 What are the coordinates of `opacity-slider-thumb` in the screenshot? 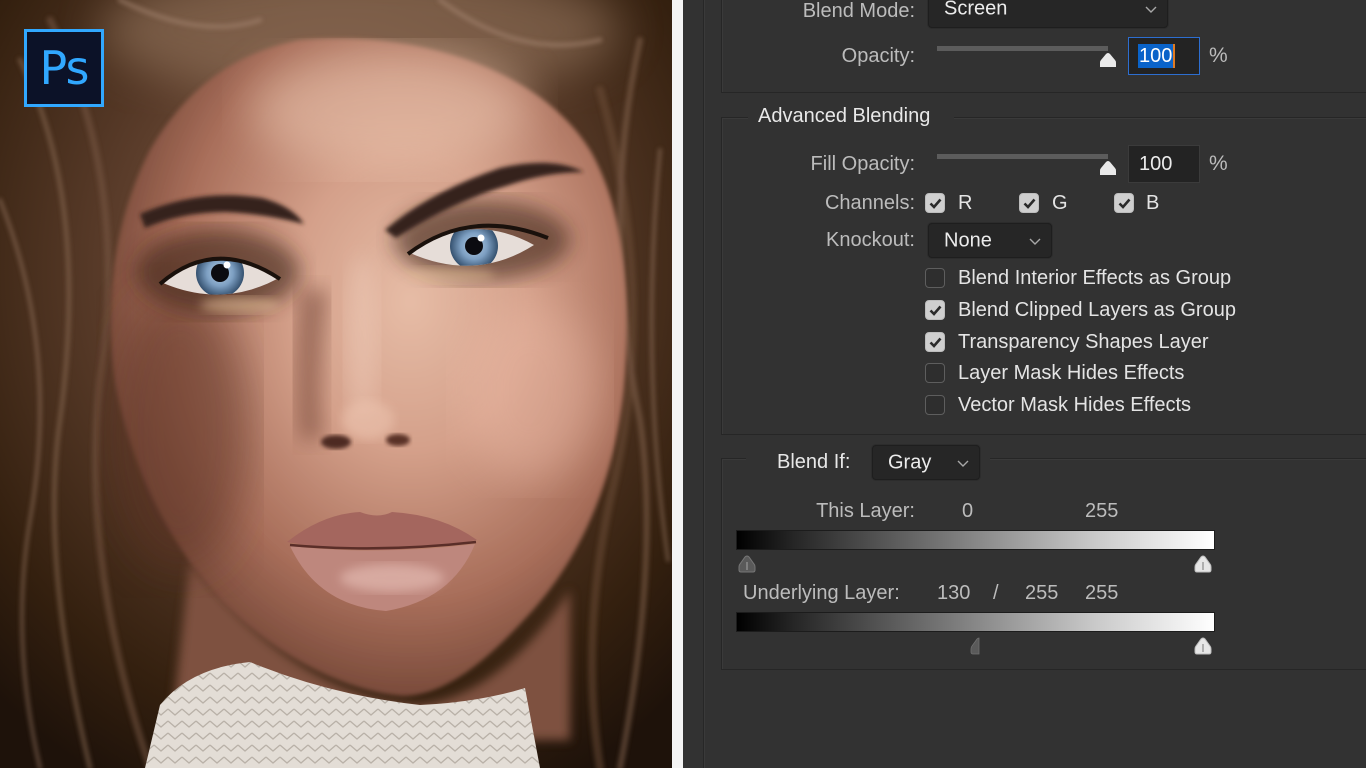 It's located at (1108, 60).